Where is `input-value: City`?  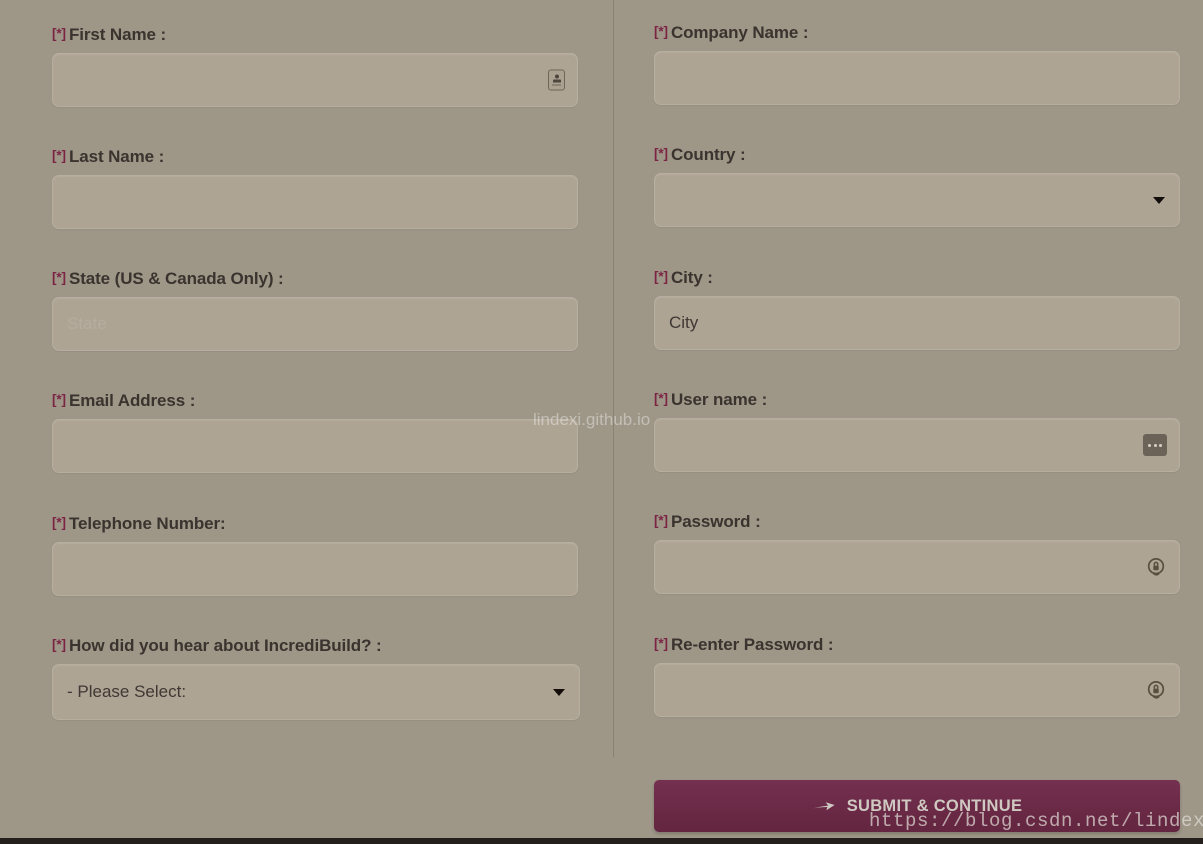 input-value: City is located at coordinates (684, 322).